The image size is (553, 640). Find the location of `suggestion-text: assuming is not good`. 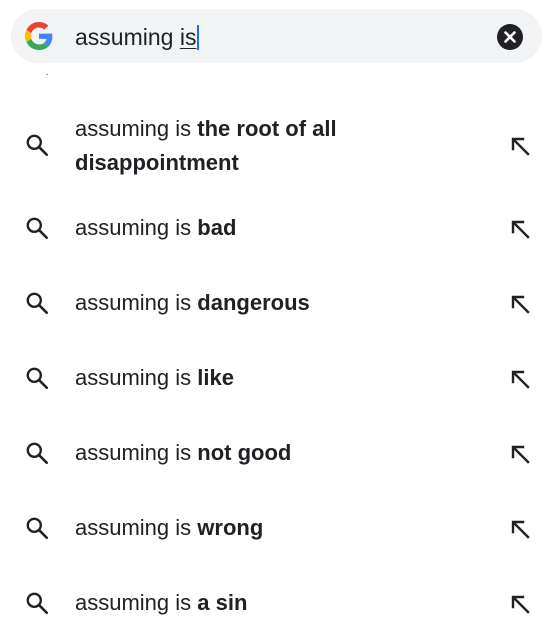

suggestion-text: assuming is not good is located at coordinates (275, 453).